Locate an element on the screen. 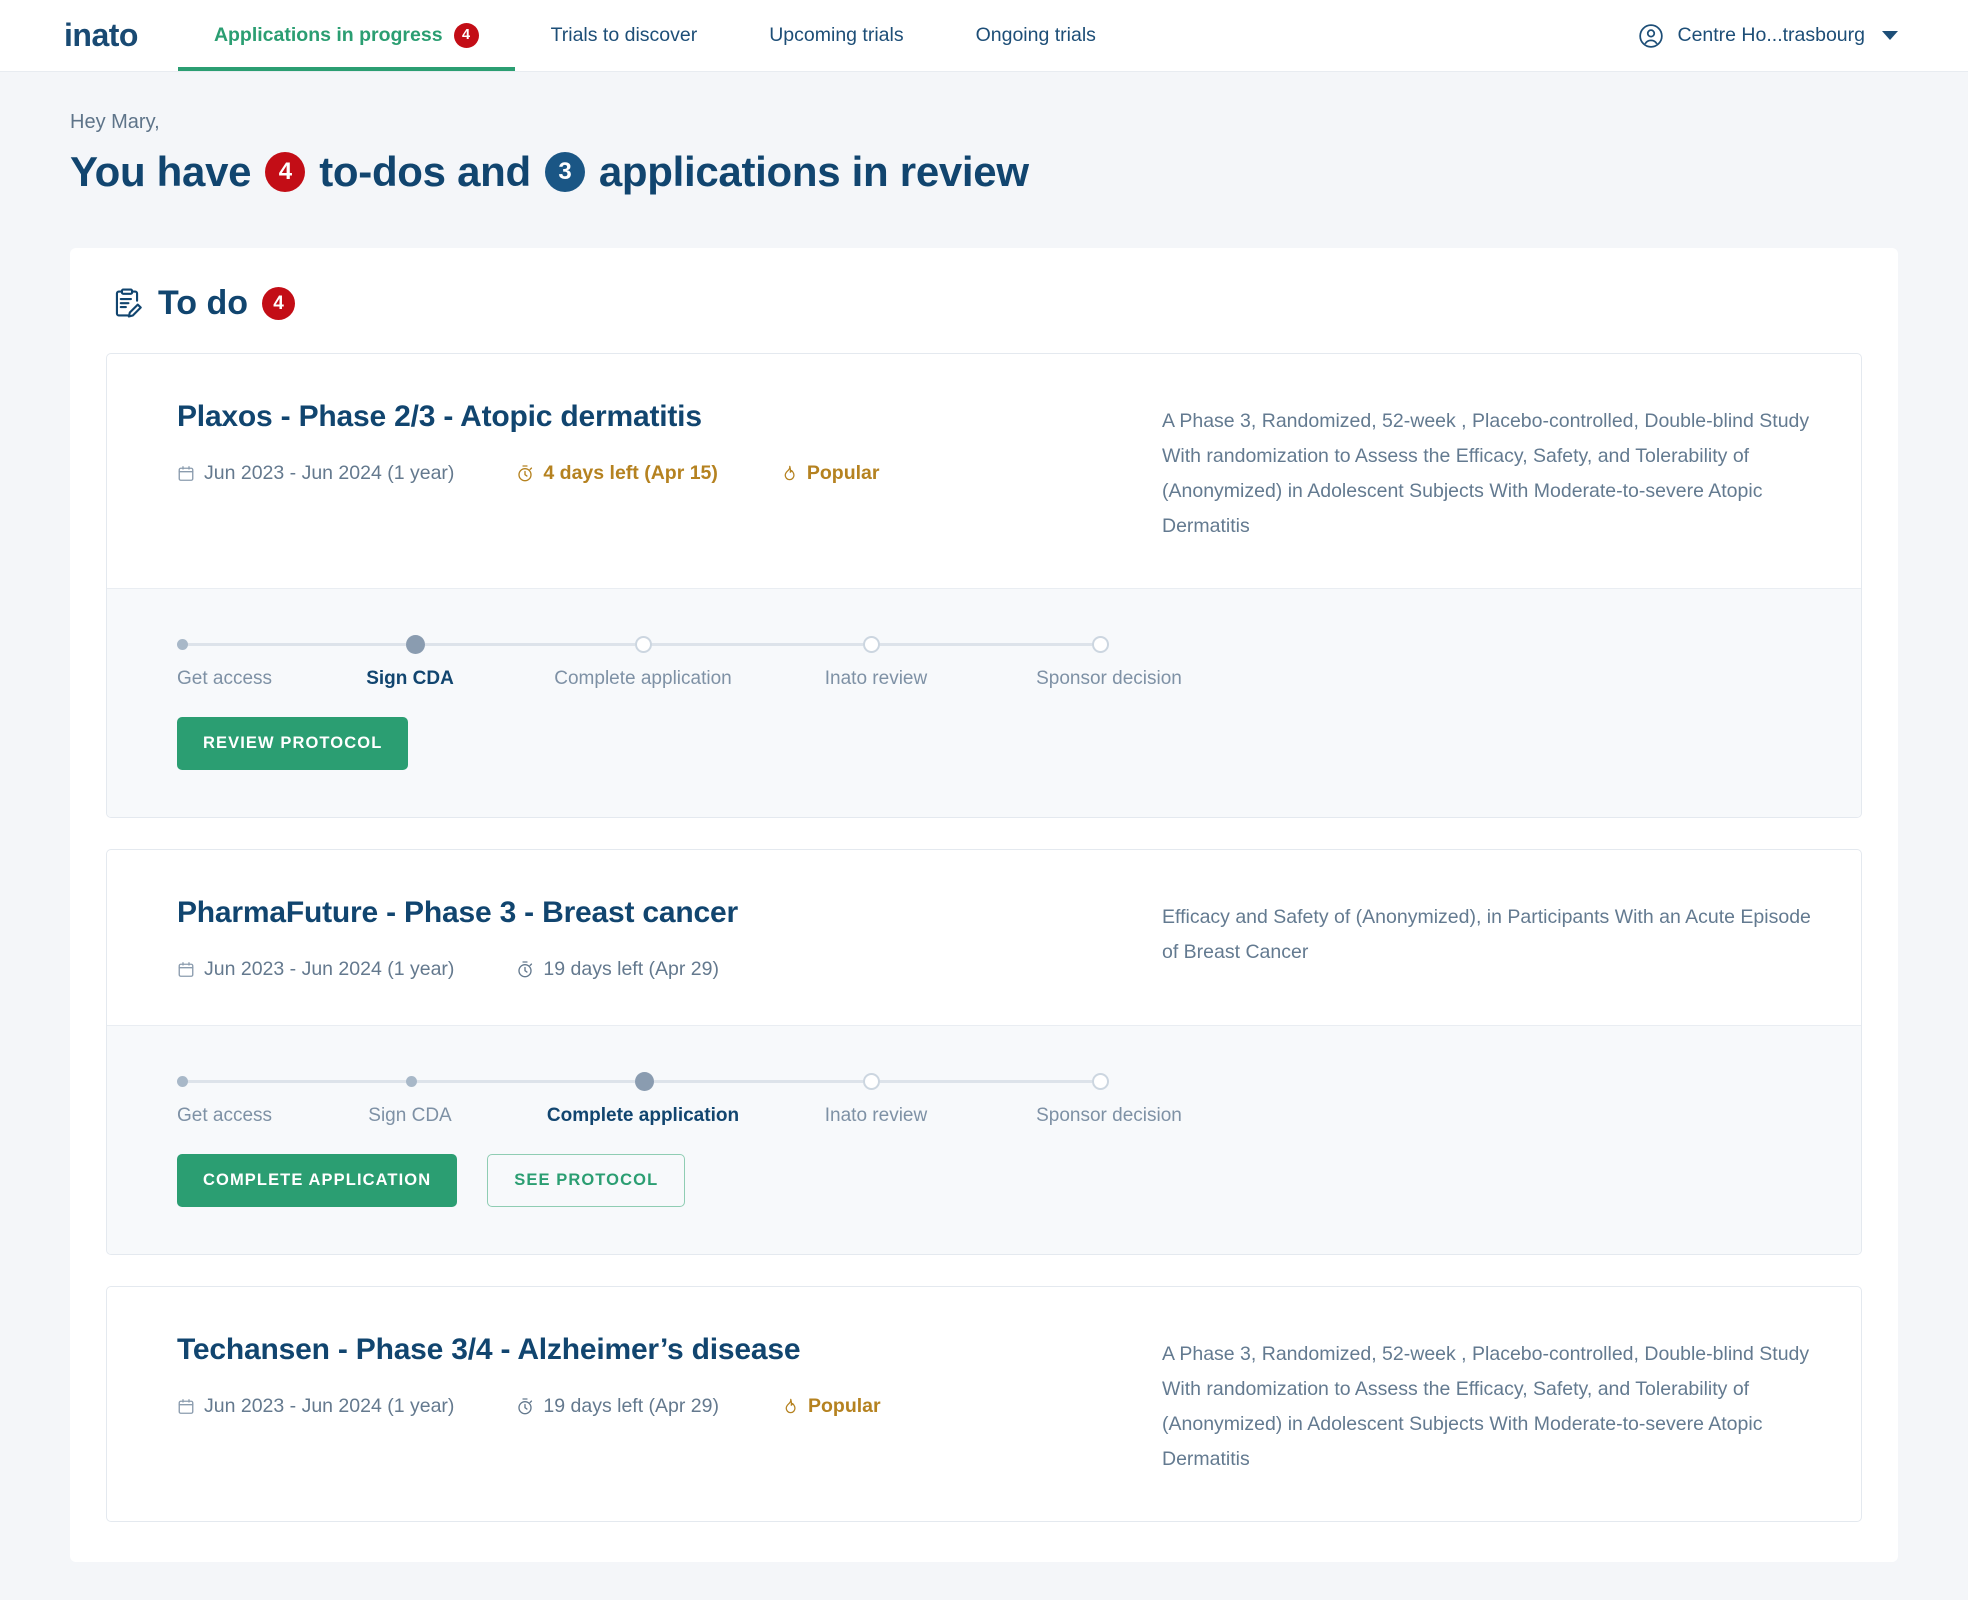  nav-tab-label: Upcoming trials is located at coordinates (836, 35).